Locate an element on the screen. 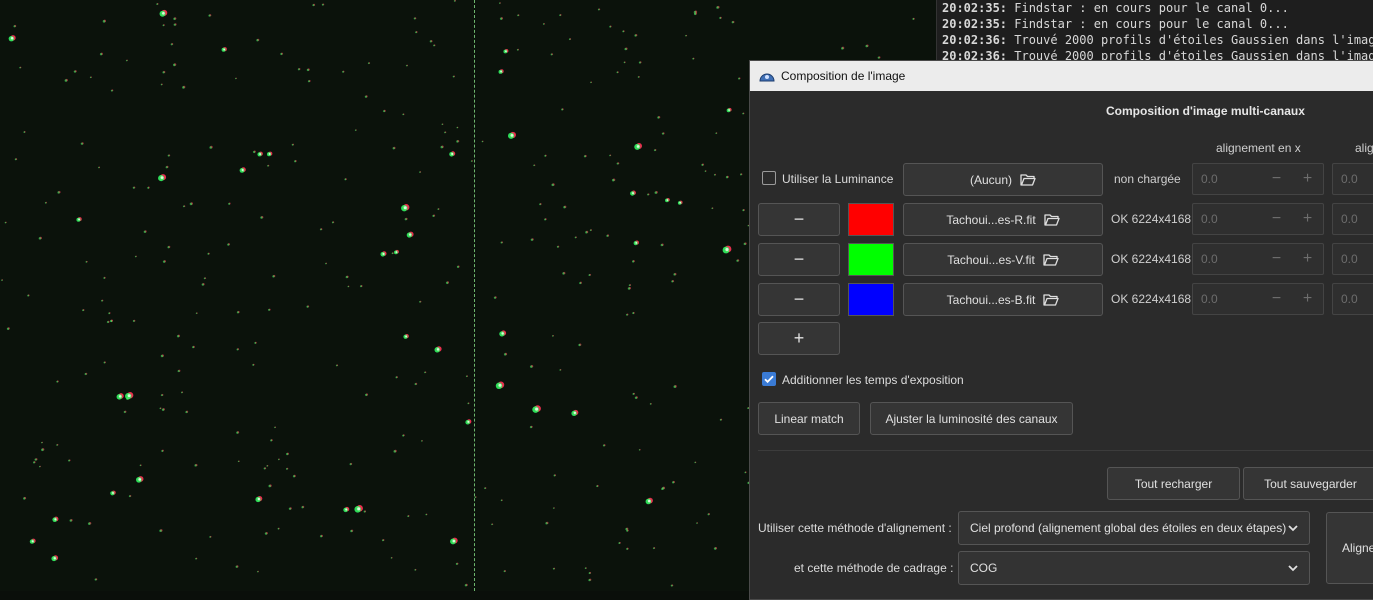  spinner-value: 0.0 is located at coordinates (1349, 179).